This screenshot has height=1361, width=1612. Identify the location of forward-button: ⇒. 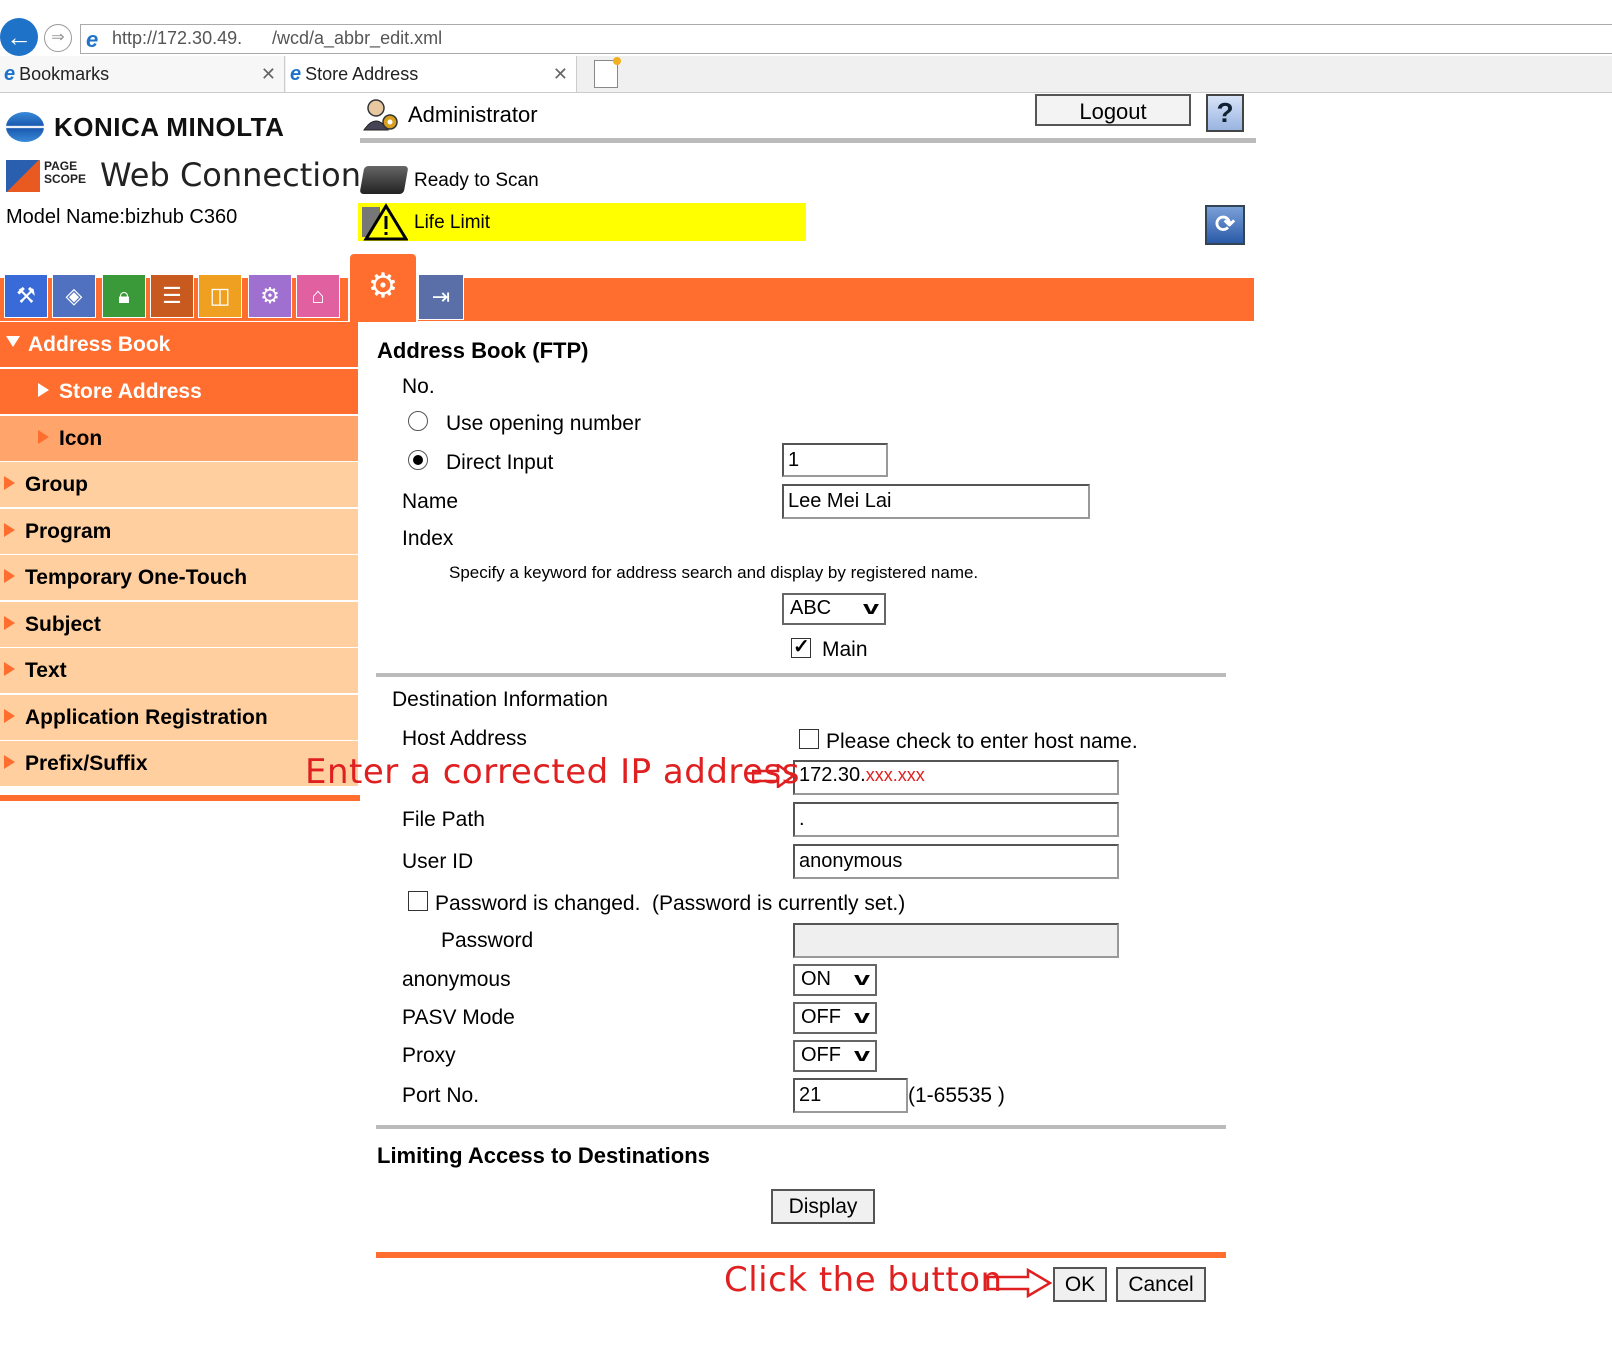
(58, 38).